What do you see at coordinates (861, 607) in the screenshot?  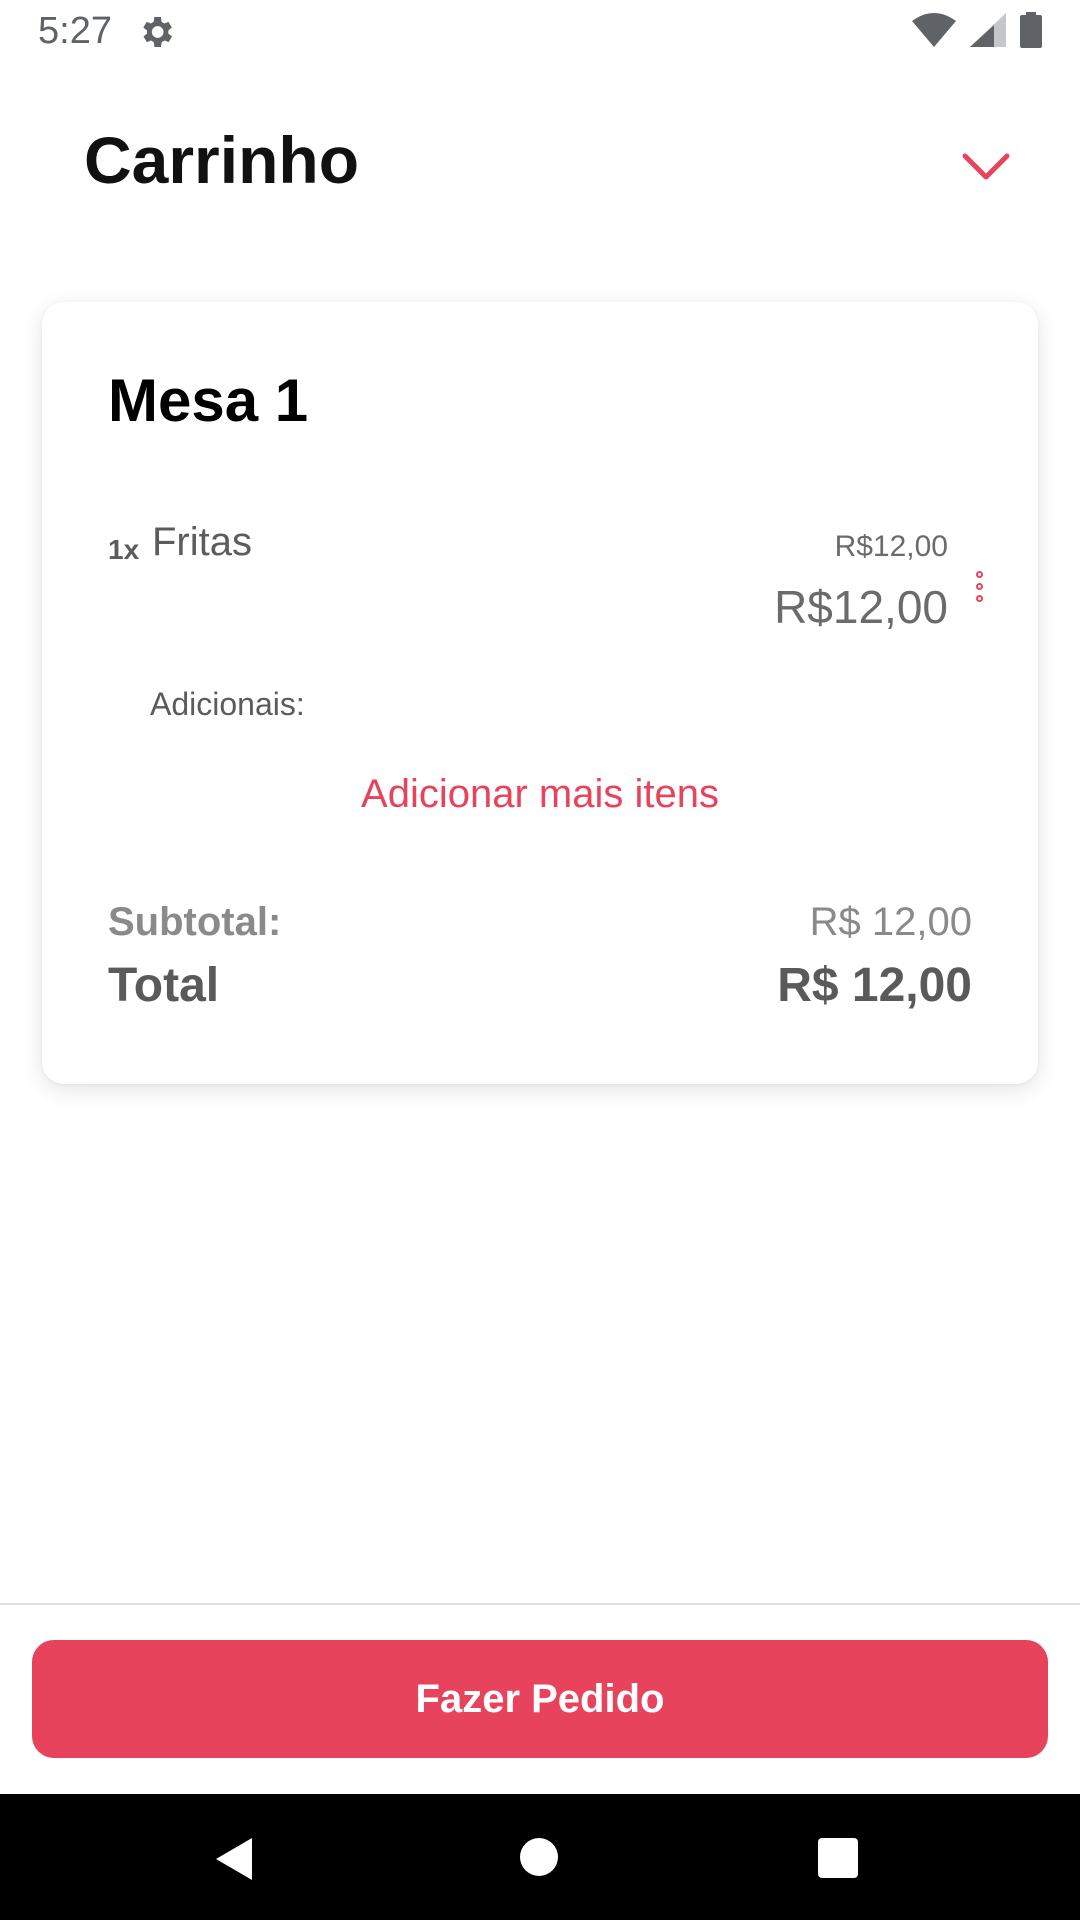 I see `item-total-price: R$12,00` at bounding box center [861, 607].